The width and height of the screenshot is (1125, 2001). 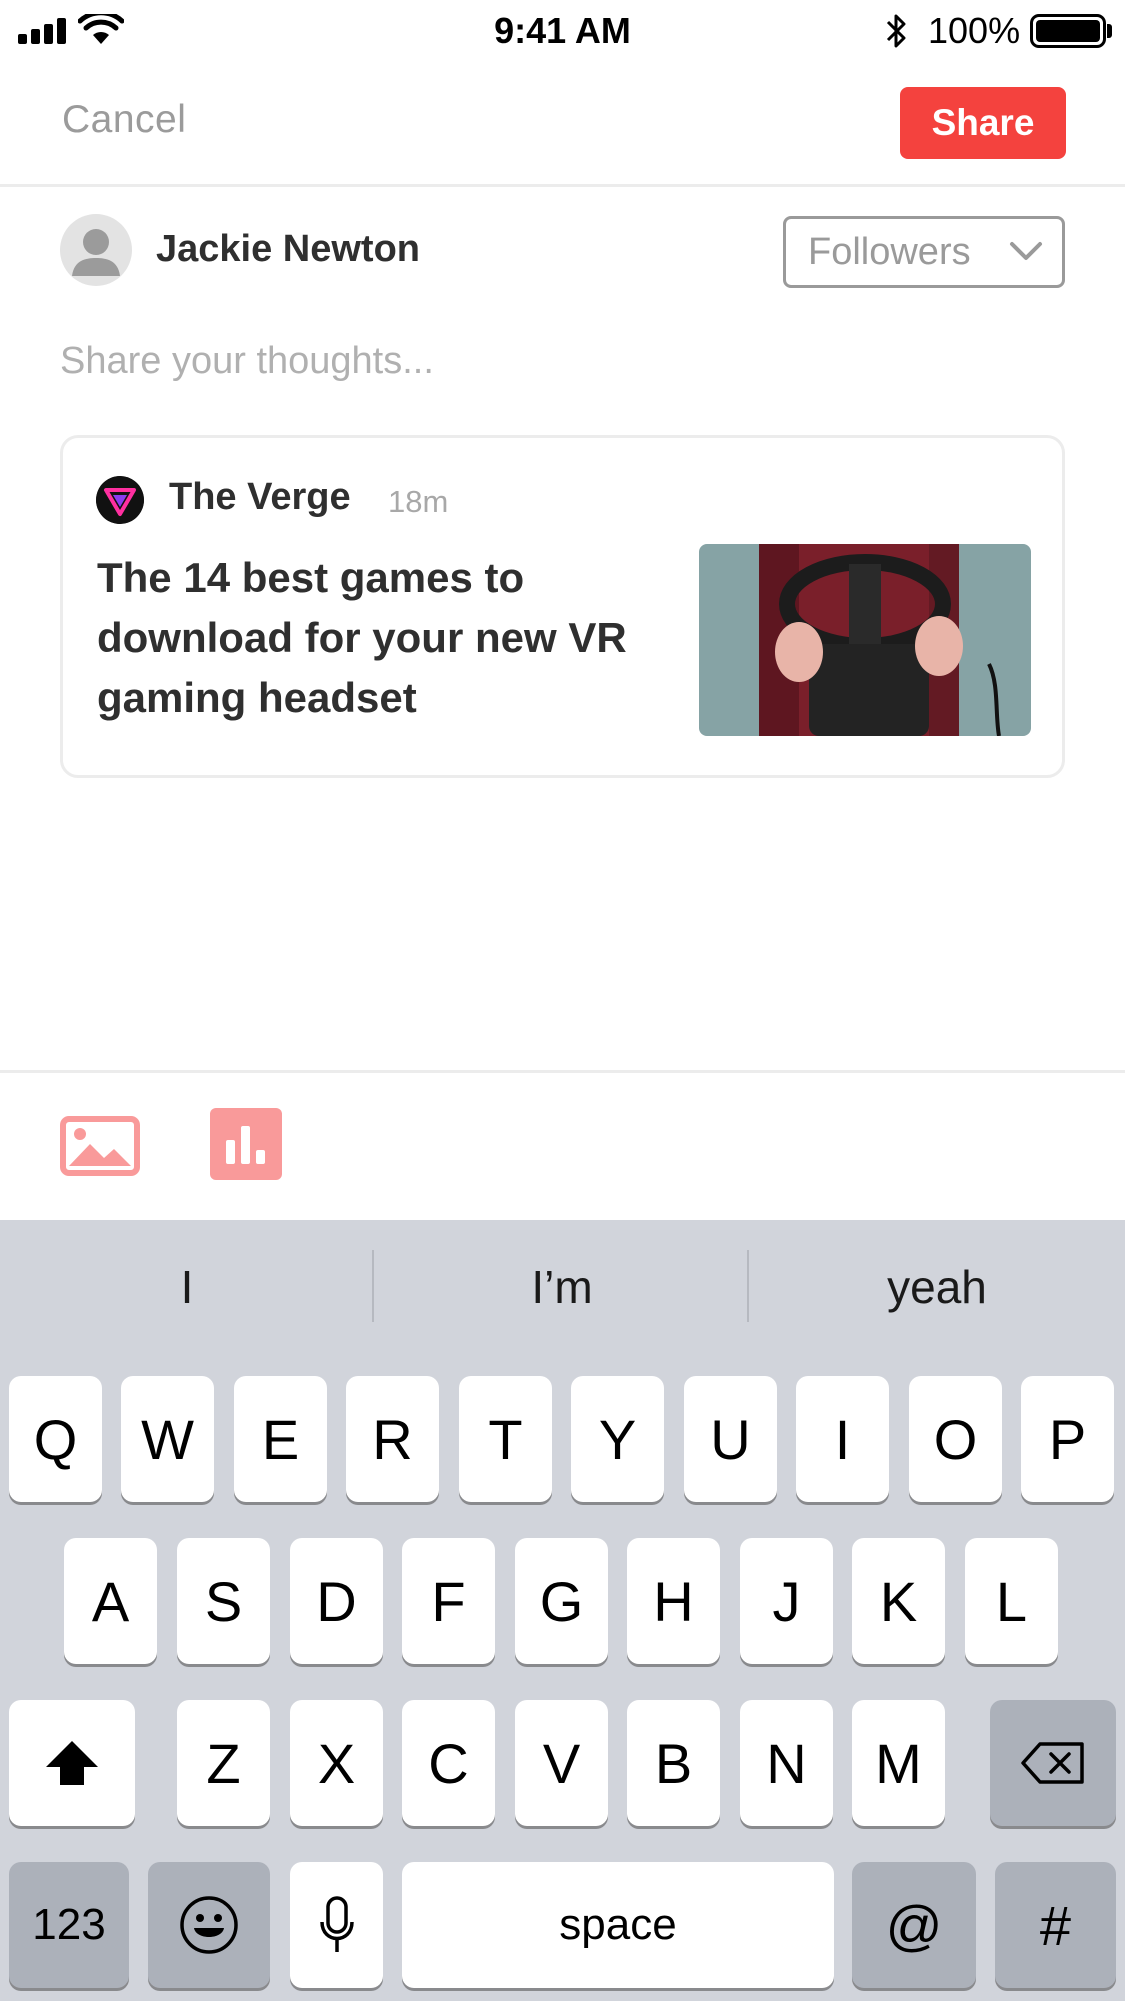 What do you see at coordinates (1026, 251) in the screenshot?
I see `chevron-down-icon` at bounding box center [1026, 251].